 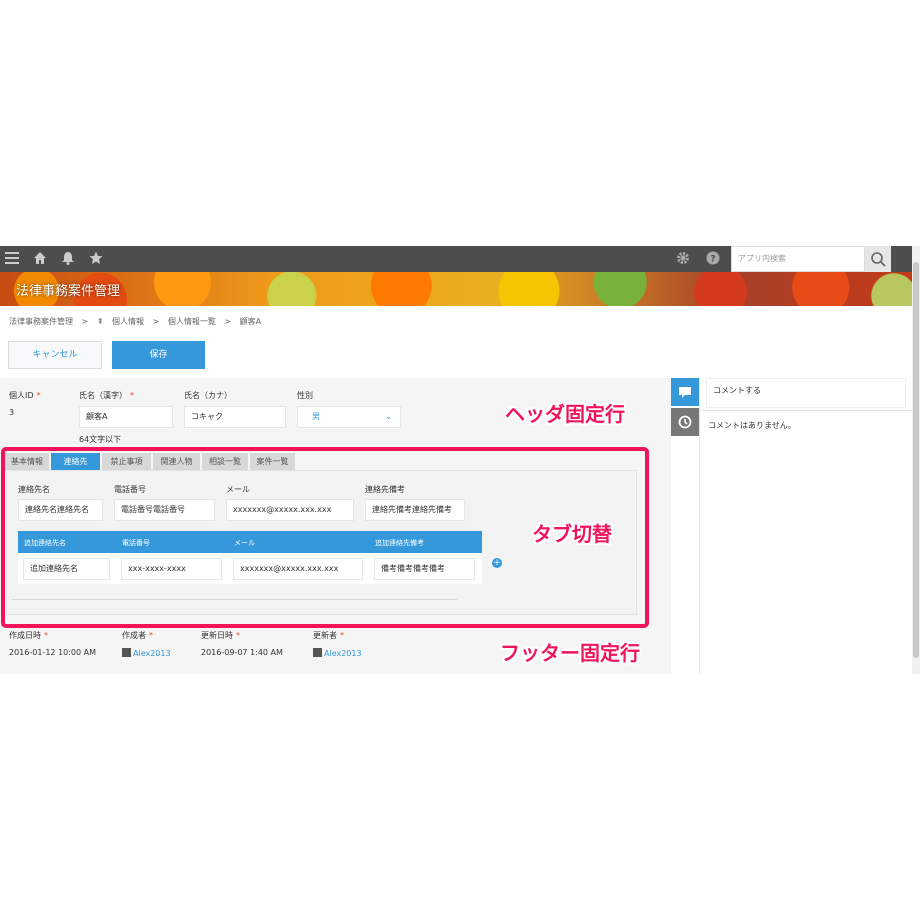 I want to click on comment-pane: コメントする コメントはありません。, so click(x=805, y=526).